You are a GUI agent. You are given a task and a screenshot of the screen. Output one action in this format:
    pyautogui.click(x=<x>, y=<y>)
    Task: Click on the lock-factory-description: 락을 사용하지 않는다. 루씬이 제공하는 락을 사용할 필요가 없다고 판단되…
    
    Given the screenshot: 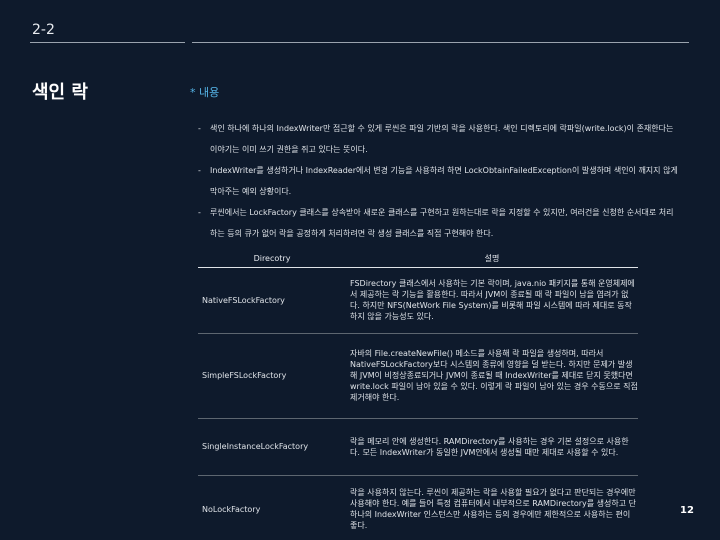 What is the action you would take?
    pyautogui.click(x=493, y=509)
    